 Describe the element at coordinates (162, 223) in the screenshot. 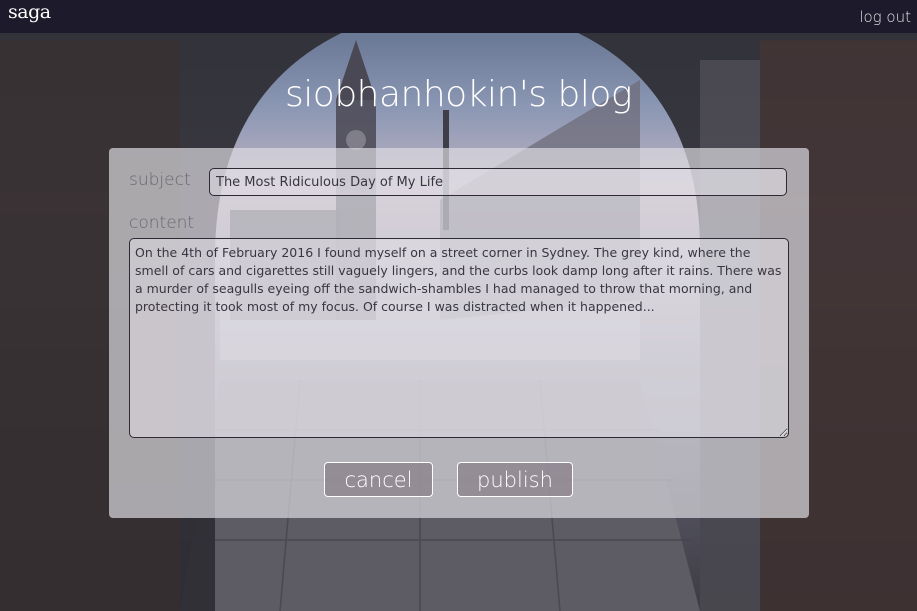

I see `content-label: content` at that location.